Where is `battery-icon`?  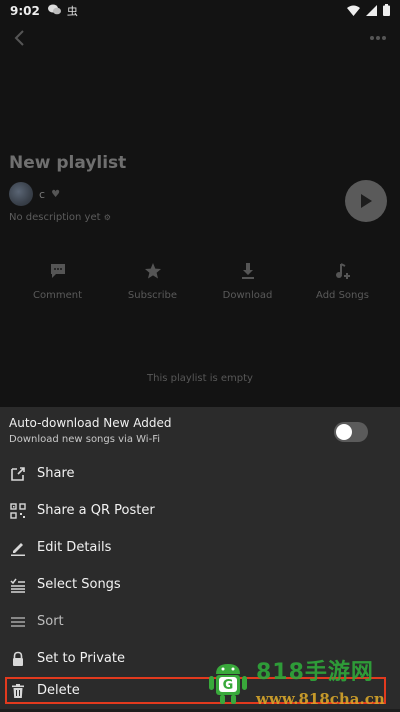
battery-icon is located at coordinates (386, 10).